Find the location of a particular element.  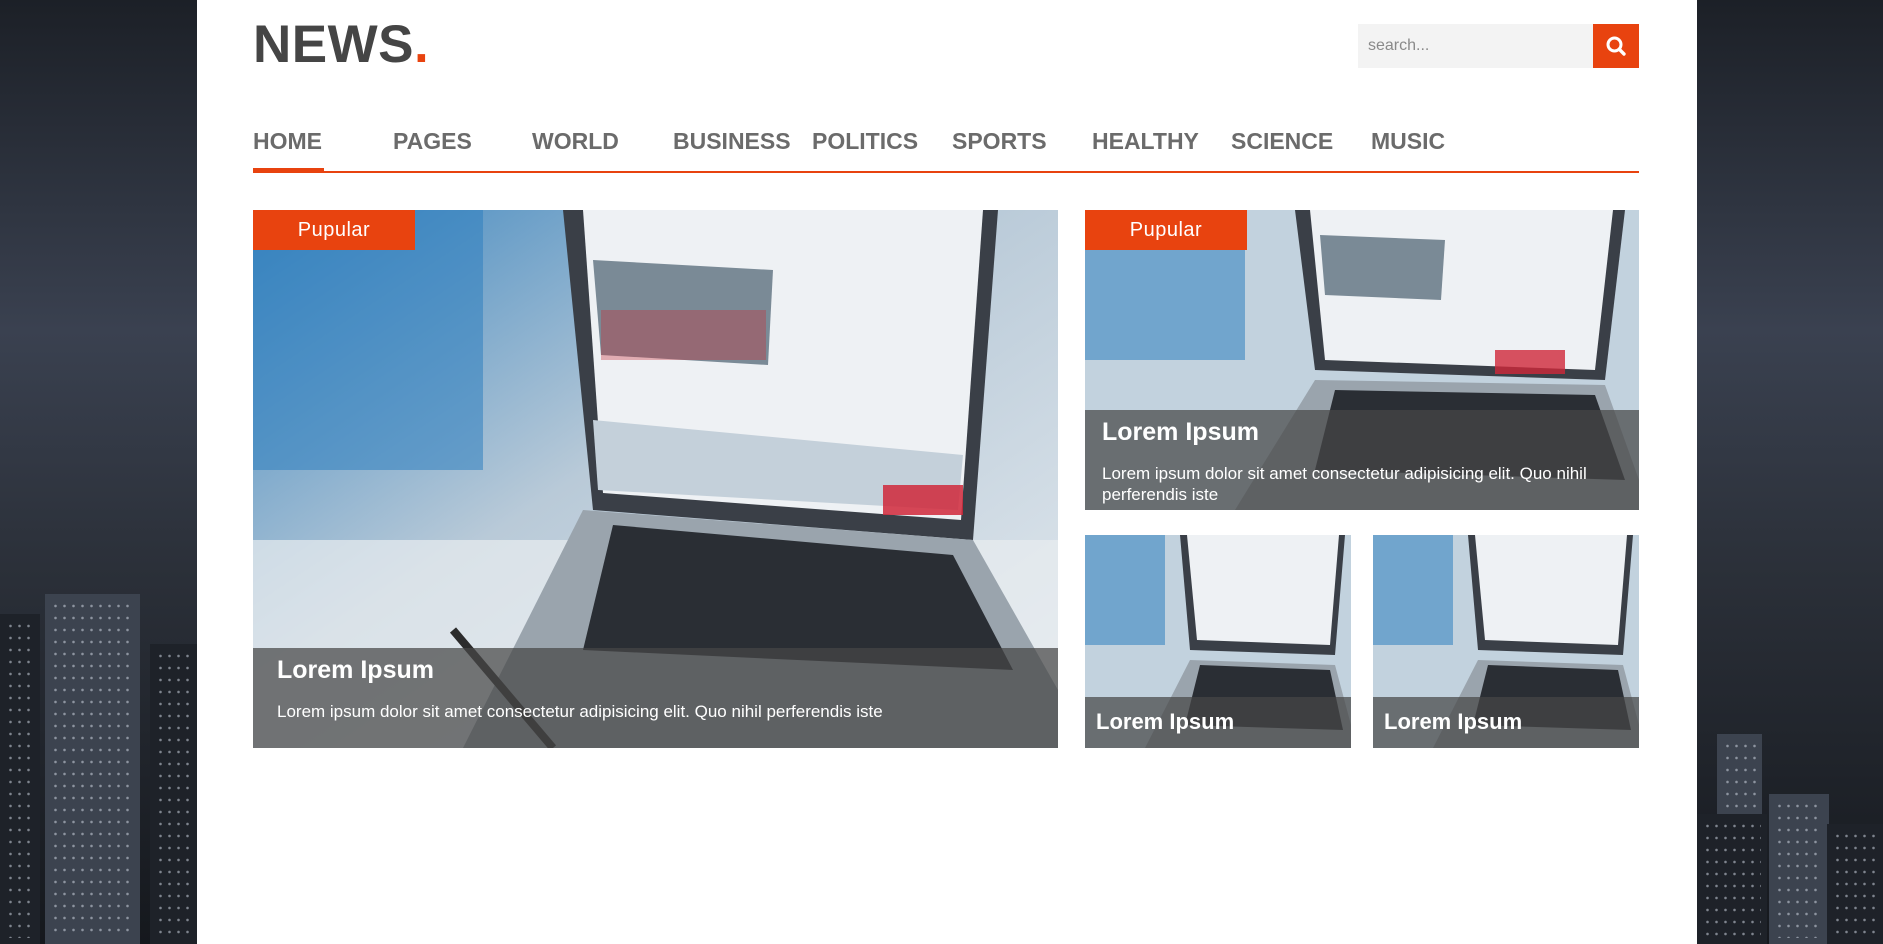

side-card-title: Lorem Ipsum is located at coordinates (1180, 432).